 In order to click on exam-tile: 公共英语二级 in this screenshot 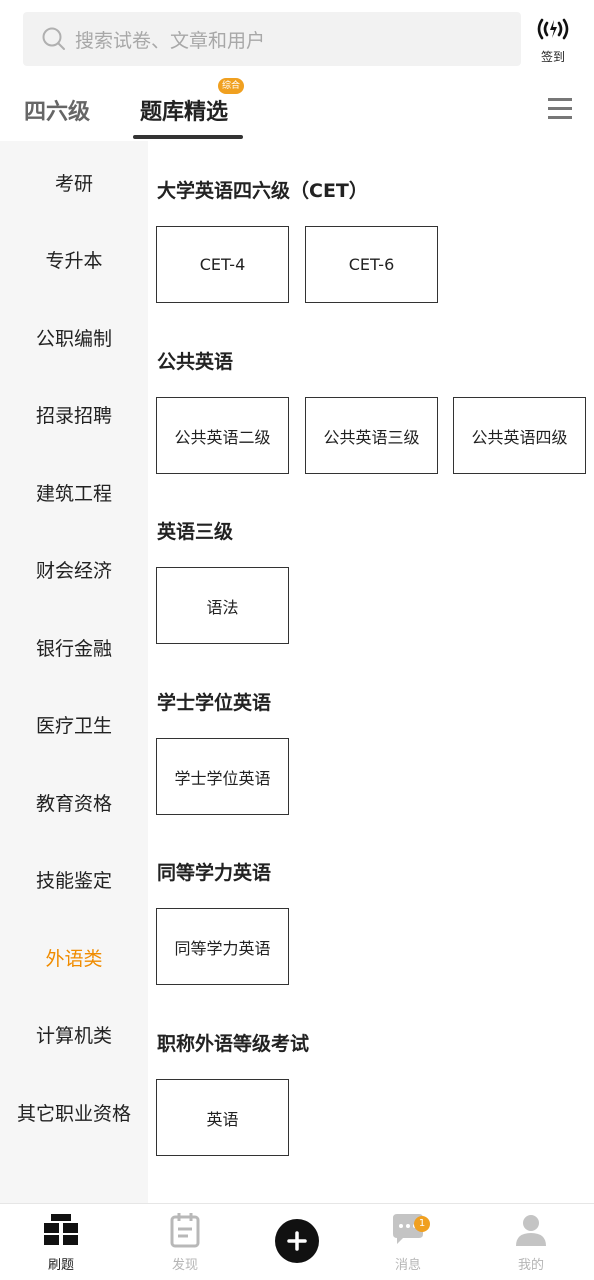, I will do `click(222, 435)`.